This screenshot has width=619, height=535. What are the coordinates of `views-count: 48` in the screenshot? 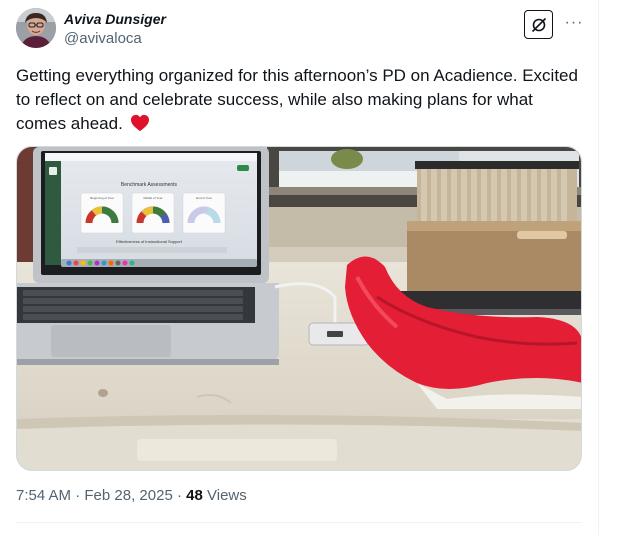 It's located at (194, 495).